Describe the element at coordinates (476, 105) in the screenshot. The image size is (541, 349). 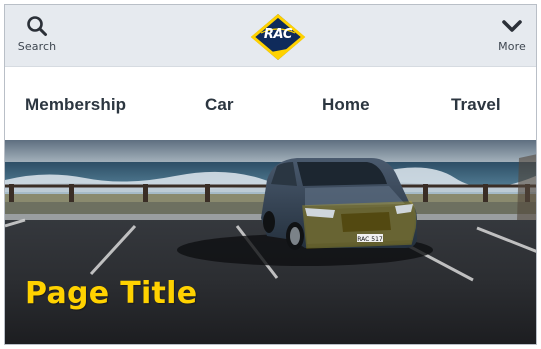
I see `nav-item-travel: Travel` at that location.